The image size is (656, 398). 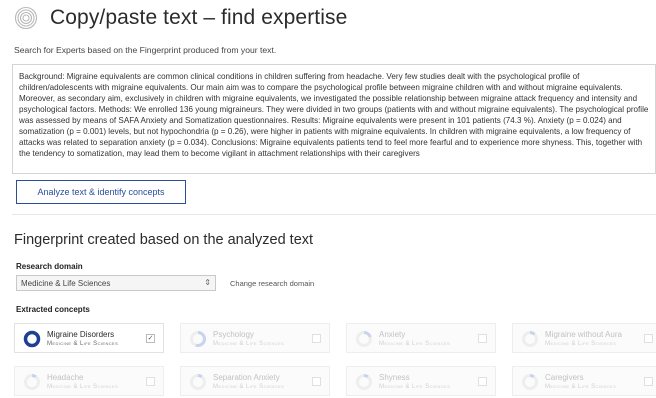 I want to click on extracted-concepts-label: Extracted concepts, so click(x=53, y=309).